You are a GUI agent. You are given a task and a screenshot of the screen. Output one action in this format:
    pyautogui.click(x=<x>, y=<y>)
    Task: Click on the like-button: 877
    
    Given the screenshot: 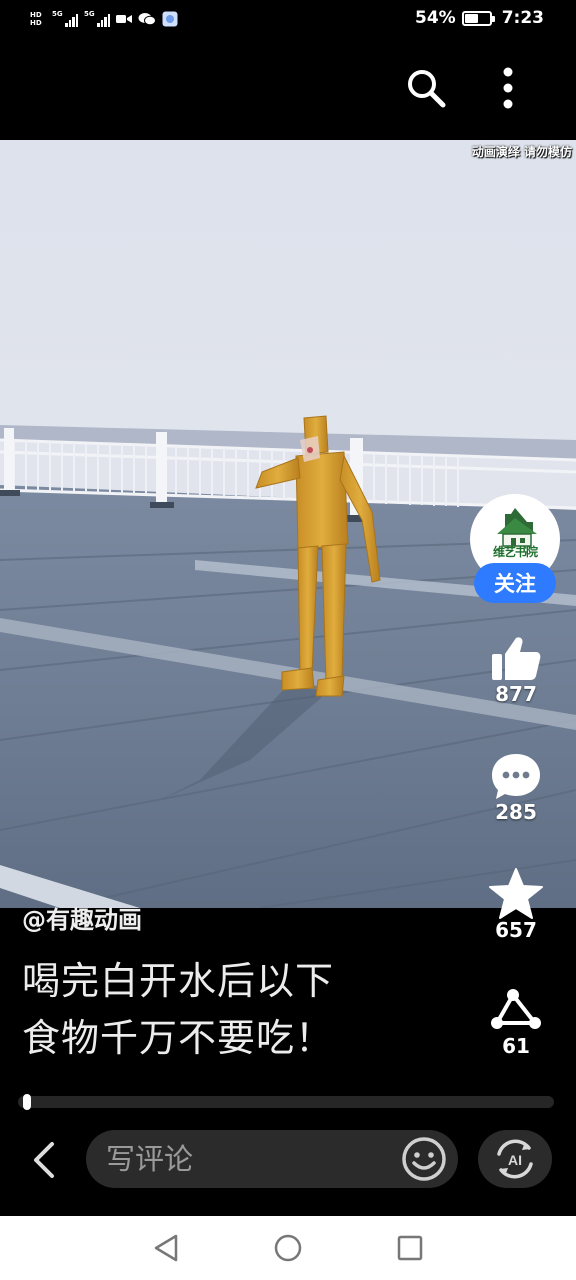 What is the action you would take?
    pyautogui.click(x=516, y=668)
    